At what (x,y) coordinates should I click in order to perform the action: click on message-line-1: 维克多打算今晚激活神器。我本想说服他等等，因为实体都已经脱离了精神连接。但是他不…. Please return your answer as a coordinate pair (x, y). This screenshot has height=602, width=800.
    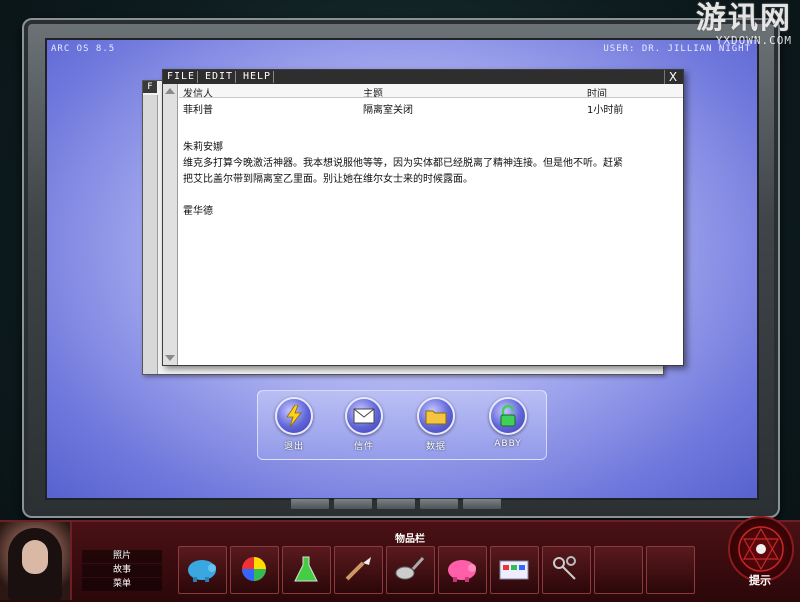
    Looking at the image, I should click on (403, 163).